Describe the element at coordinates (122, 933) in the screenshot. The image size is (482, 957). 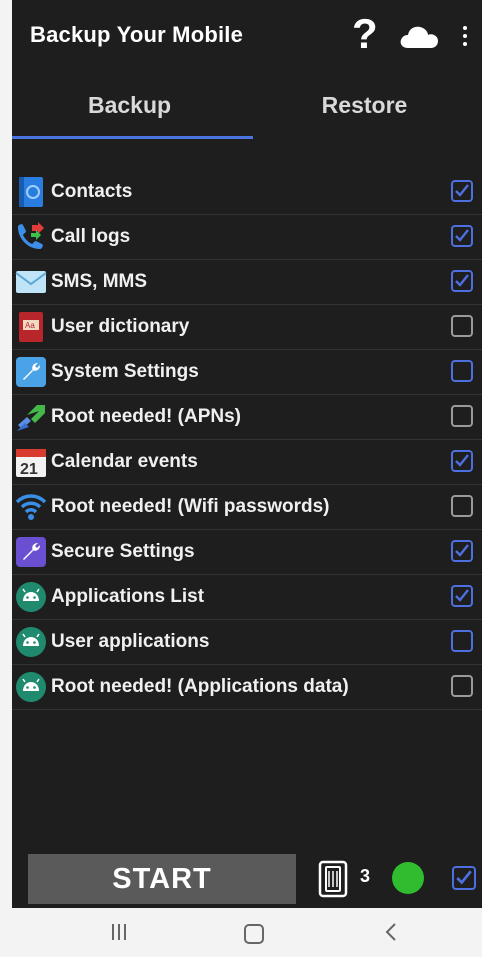
I see `recent-apps-icon` at that location.